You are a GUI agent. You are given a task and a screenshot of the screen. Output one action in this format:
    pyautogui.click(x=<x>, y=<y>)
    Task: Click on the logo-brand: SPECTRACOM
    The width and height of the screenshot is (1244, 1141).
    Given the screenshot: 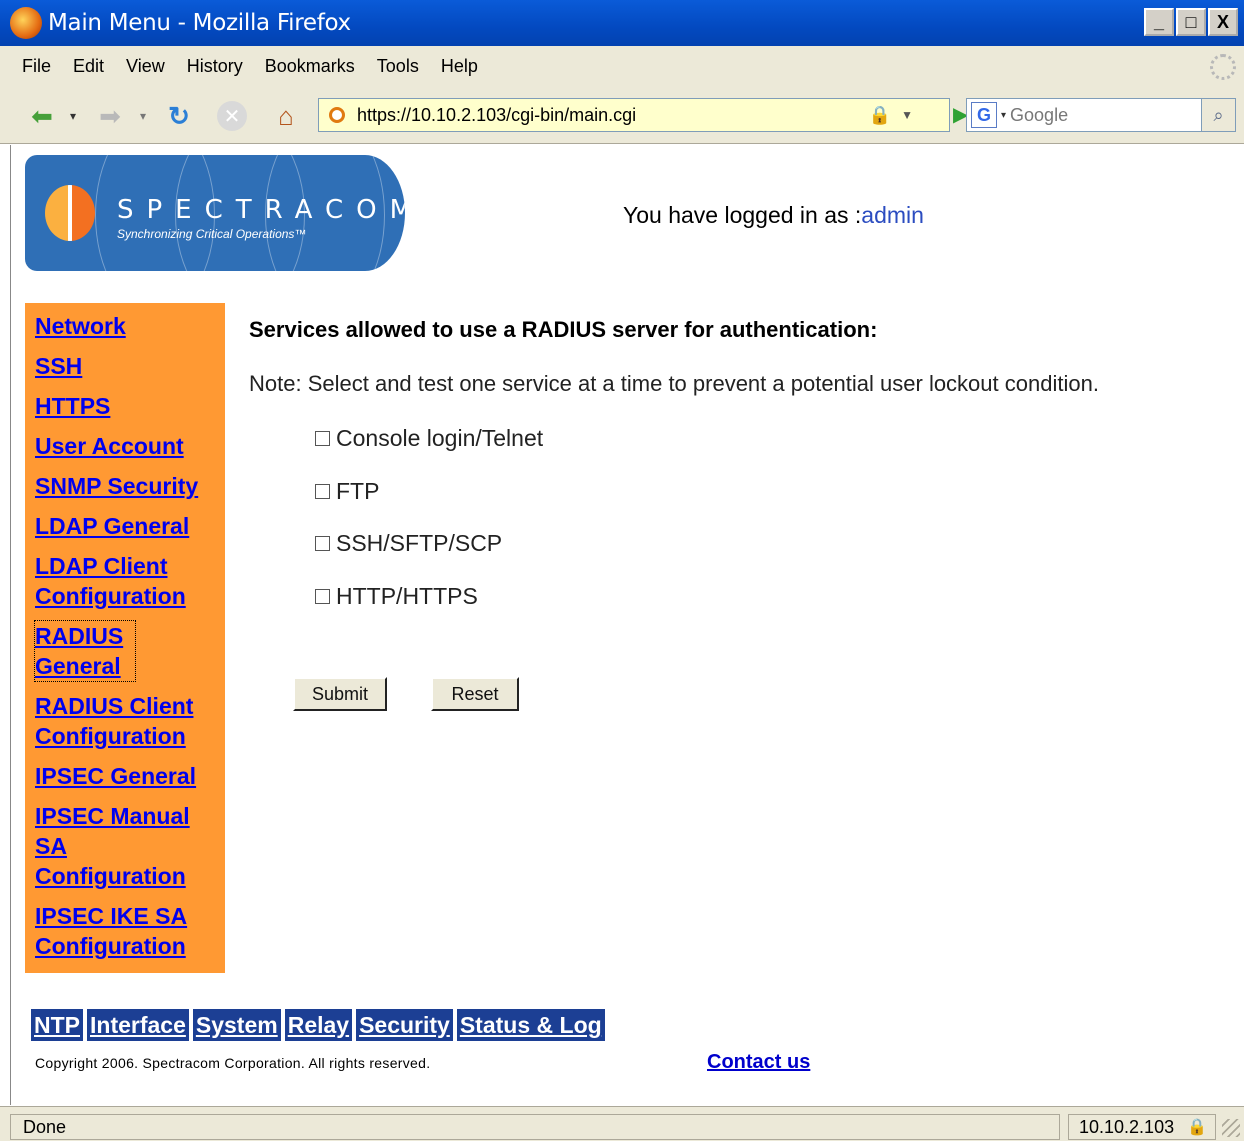 What is the action you would take?
    pyautogui.click(x=261, y=210)
    